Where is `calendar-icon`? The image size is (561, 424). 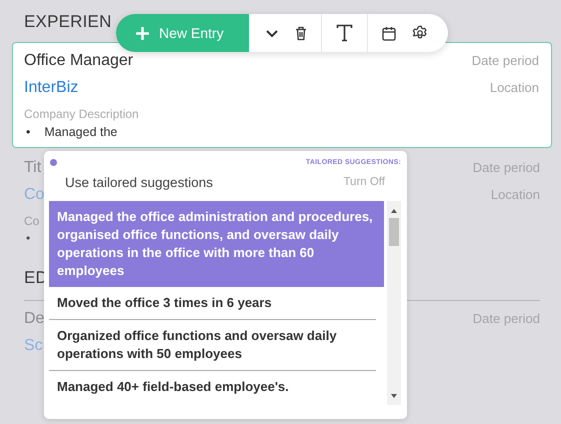
calendar-icon is located at coordinates (389, 33).